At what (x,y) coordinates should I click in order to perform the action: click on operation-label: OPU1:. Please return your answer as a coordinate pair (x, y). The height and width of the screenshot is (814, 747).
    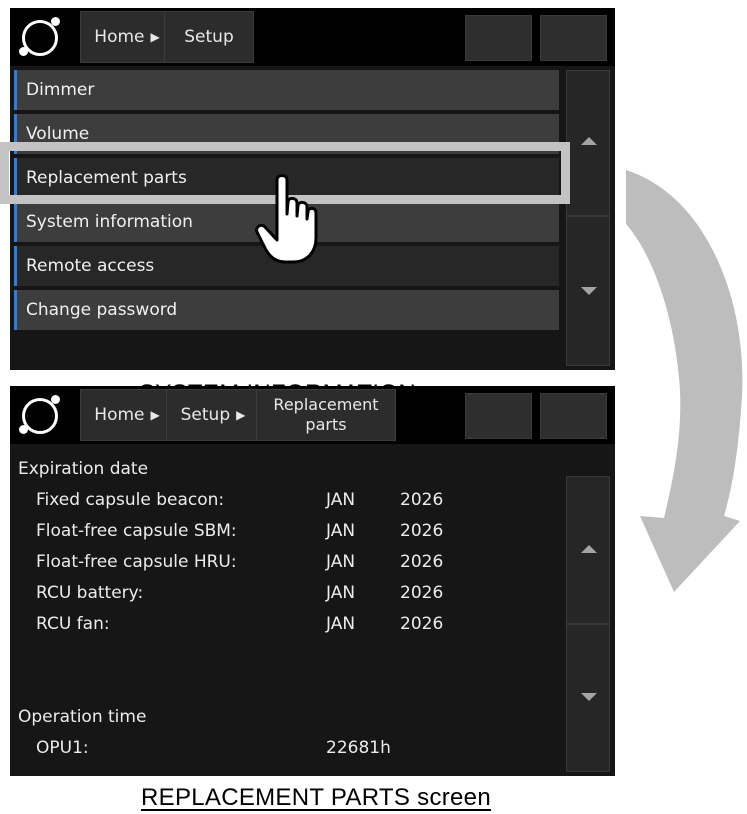
    Looking at the image, I should click on (62, 748).